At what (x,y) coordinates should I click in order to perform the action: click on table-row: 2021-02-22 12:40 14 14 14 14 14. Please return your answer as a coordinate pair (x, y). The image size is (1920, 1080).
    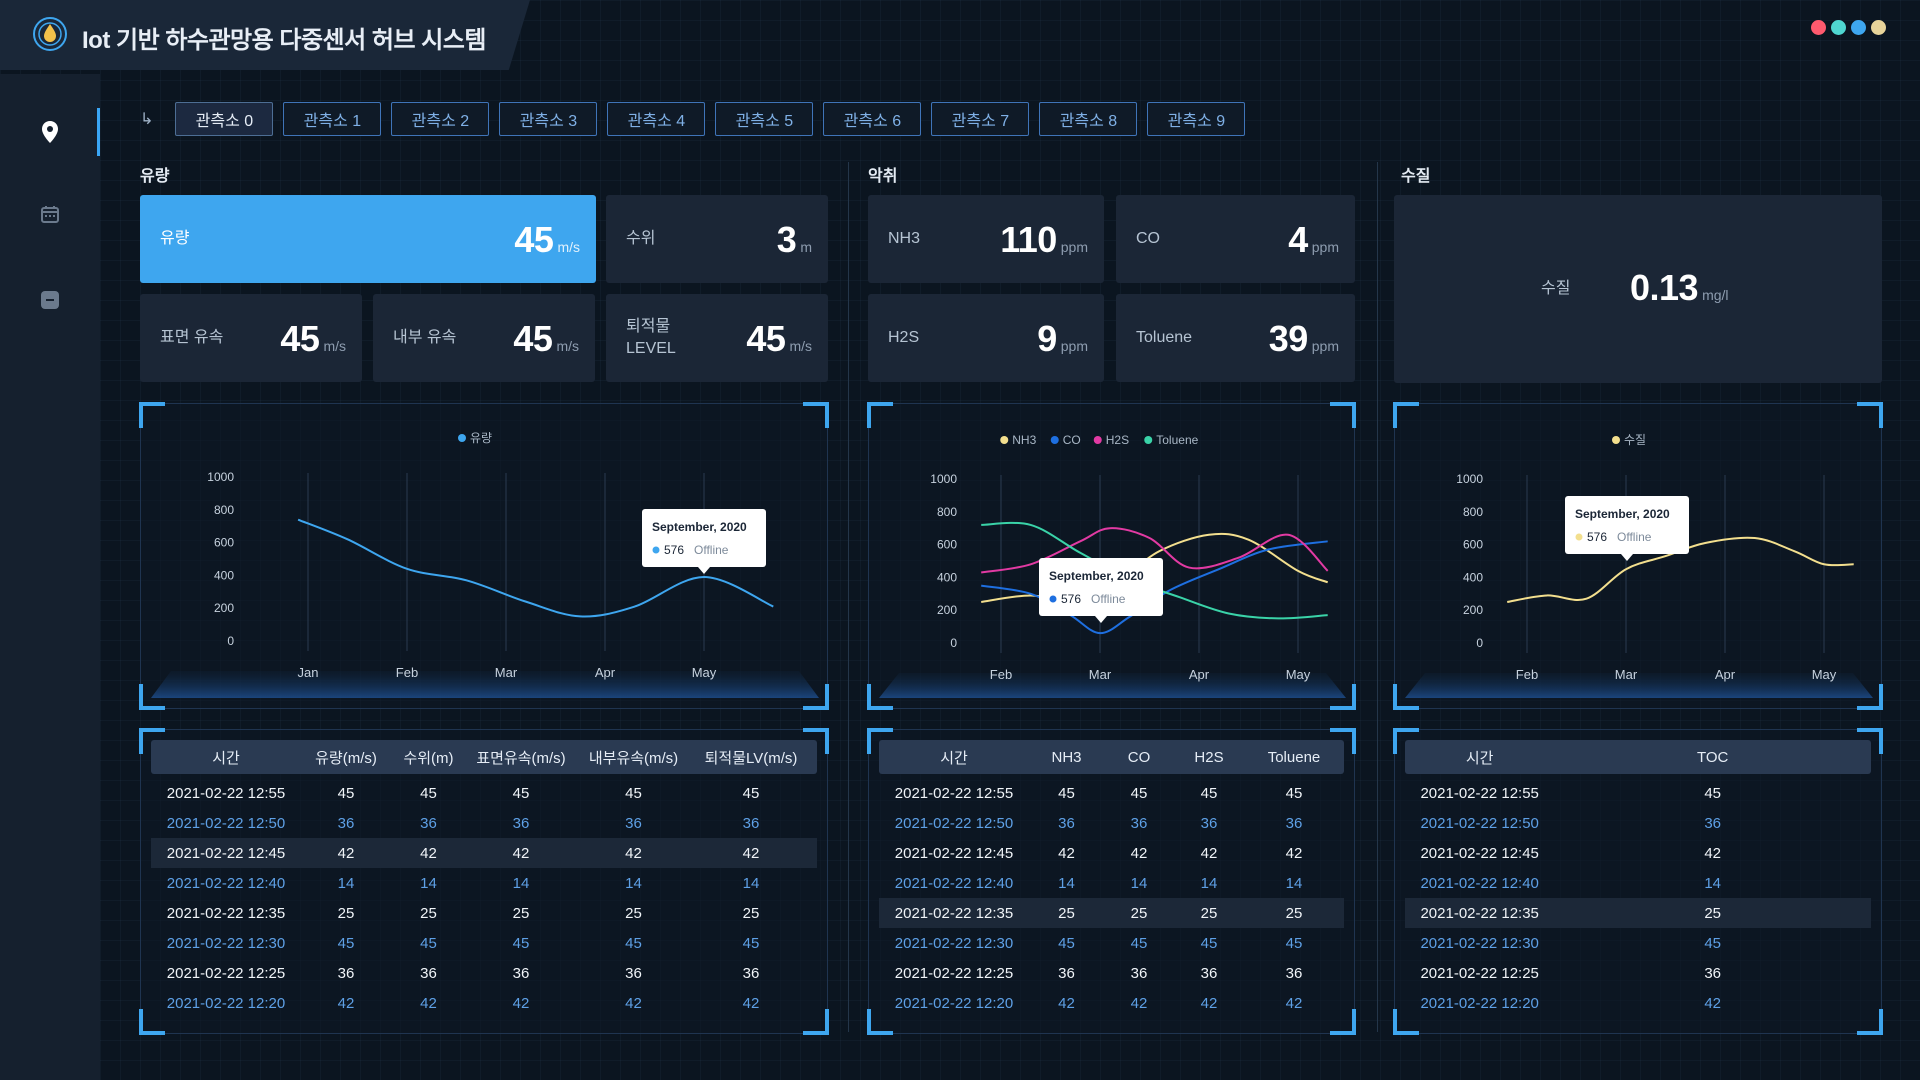
    Looking at the image, I should click on (484, 883).